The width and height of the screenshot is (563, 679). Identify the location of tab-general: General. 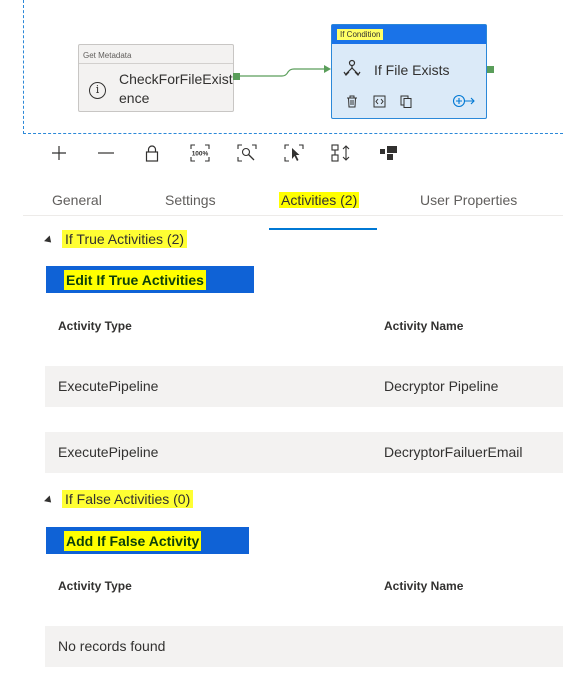
(77, 200).